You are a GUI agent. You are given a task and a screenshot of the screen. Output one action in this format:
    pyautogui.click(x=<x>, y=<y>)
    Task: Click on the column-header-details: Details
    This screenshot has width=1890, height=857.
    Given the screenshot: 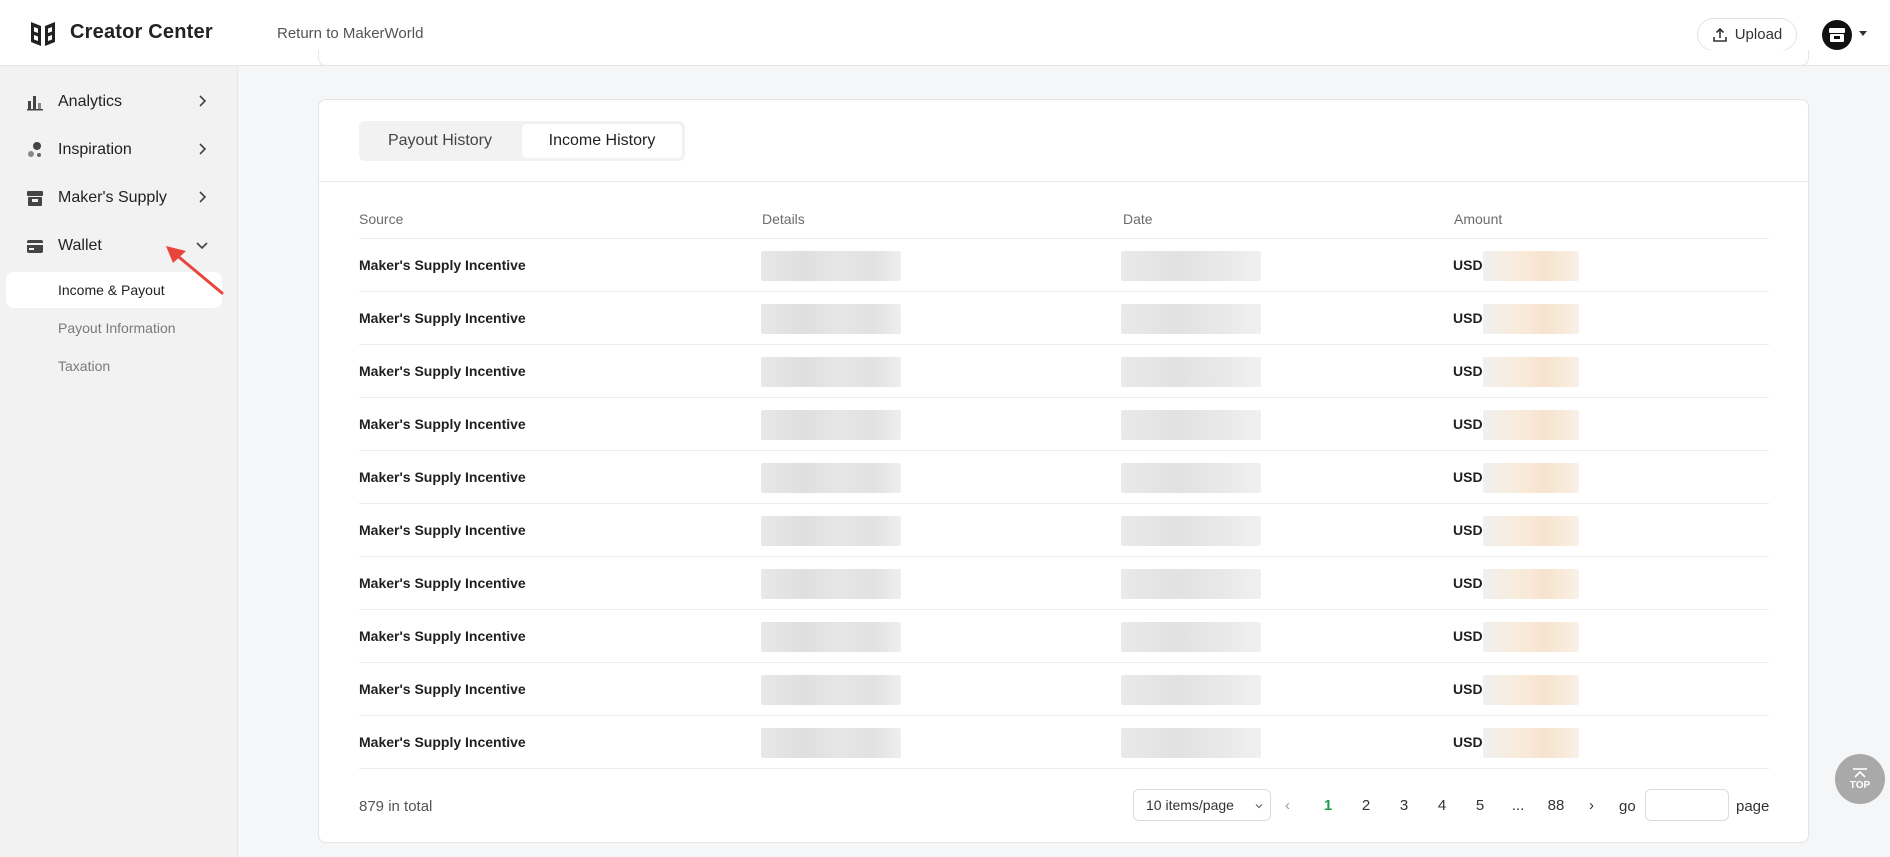 What is the action you would take?
    pyautogui.click(x=783, y=219)
    